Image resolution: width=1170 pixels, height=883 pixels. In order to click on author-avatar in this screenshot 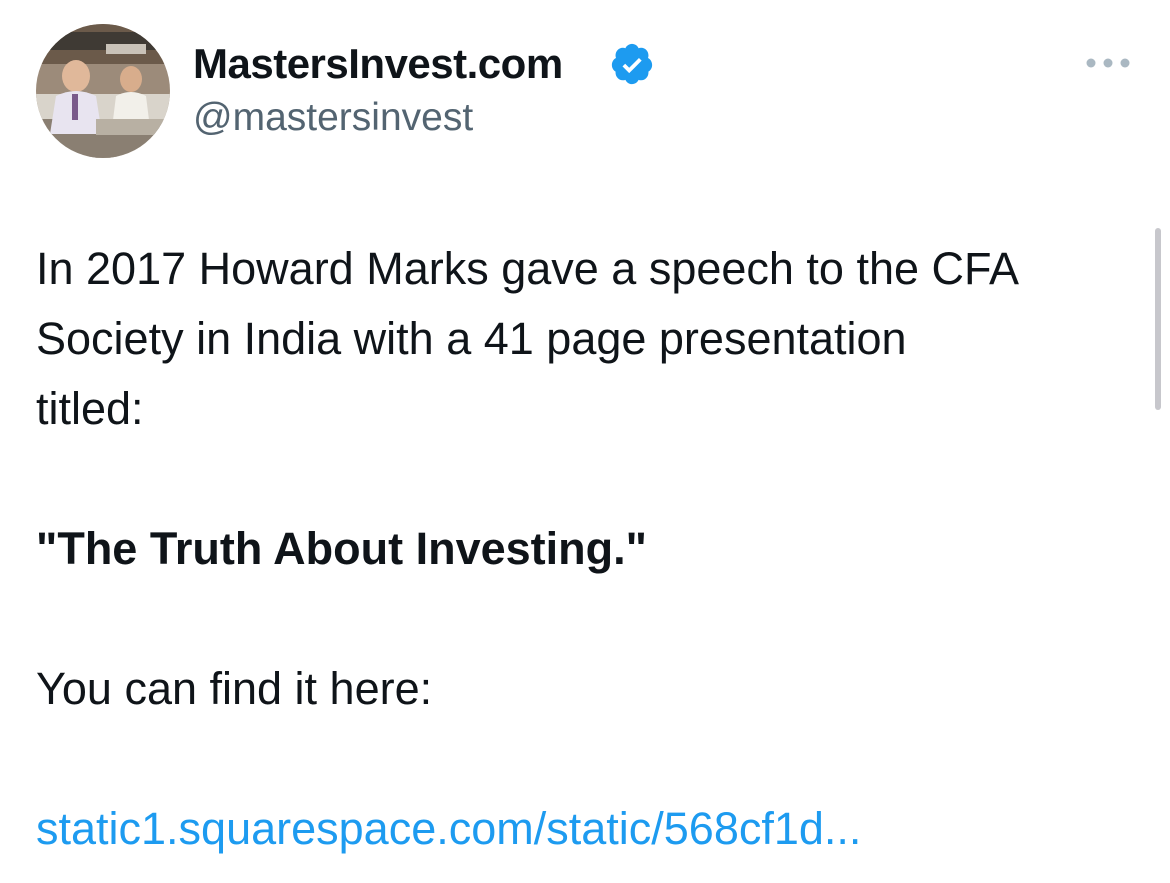, I will do `click(103, 91)`.